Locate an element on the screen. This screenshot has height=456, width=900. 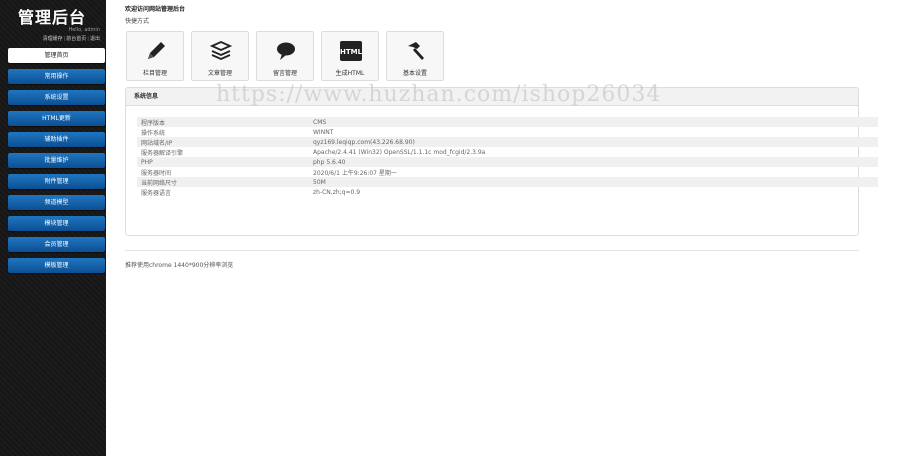
html-icon-text: HTML is located at coordinates (351, 52).